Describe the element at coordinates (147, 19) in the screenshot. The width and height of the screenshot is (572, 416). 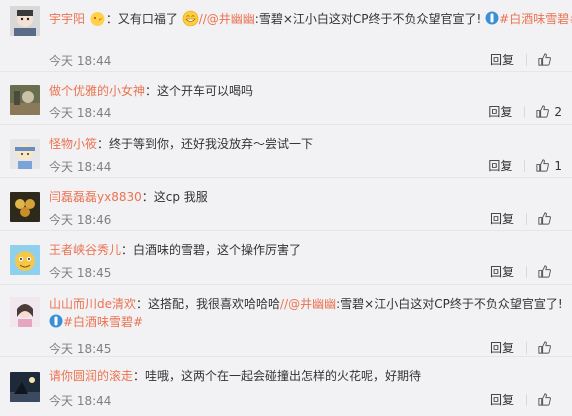
I see `comment-text: 又有口福了` at that location.